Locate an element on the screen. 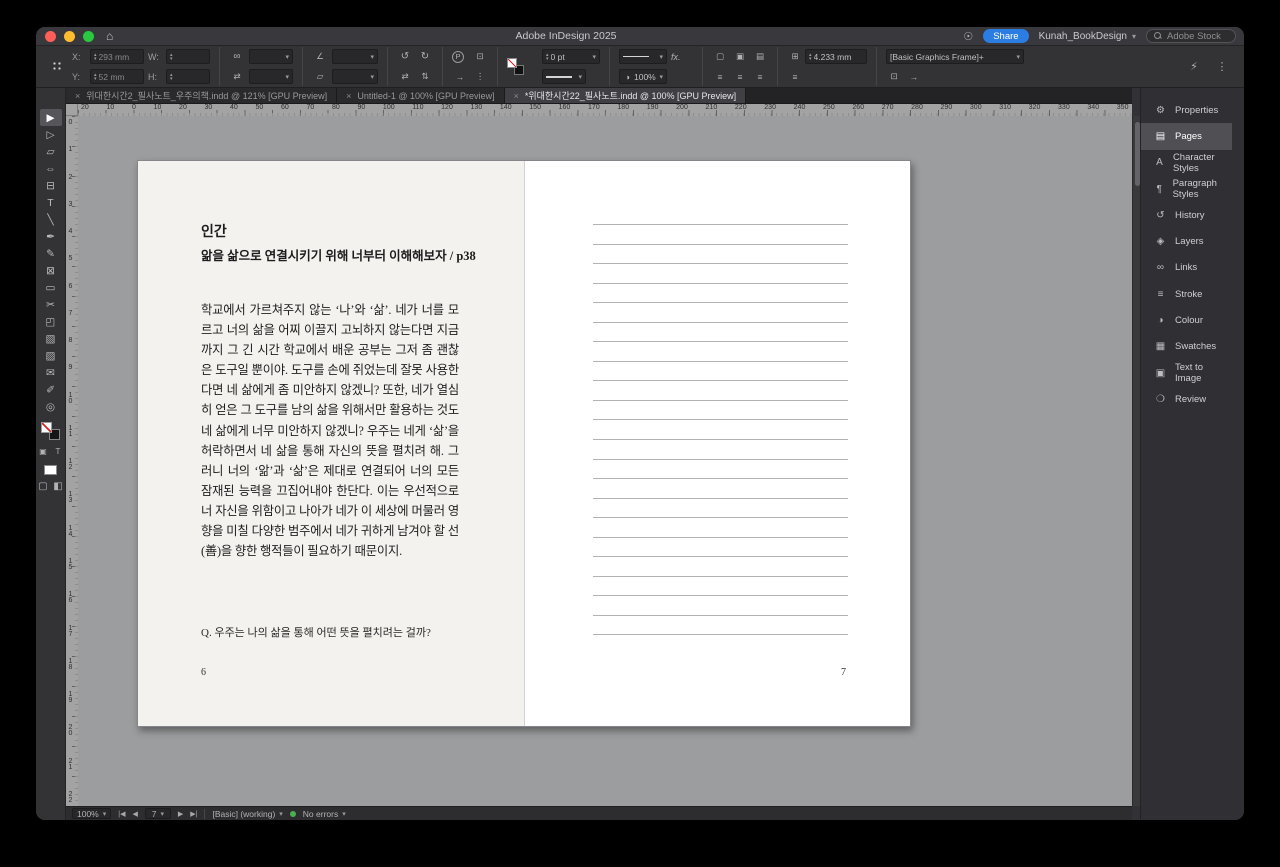  eyedropper-tool: ✐ is located at coordinates (51, 389).